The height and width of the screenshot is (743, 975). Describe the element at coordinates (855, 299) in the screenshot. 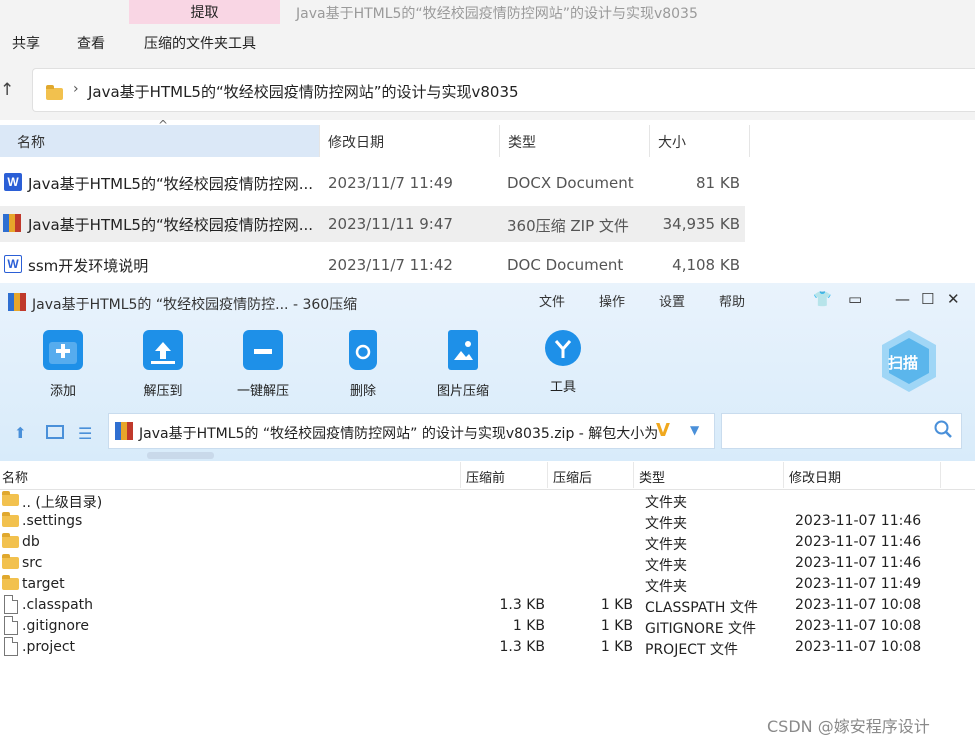

I see `feedback-icon: ▭` at that location.